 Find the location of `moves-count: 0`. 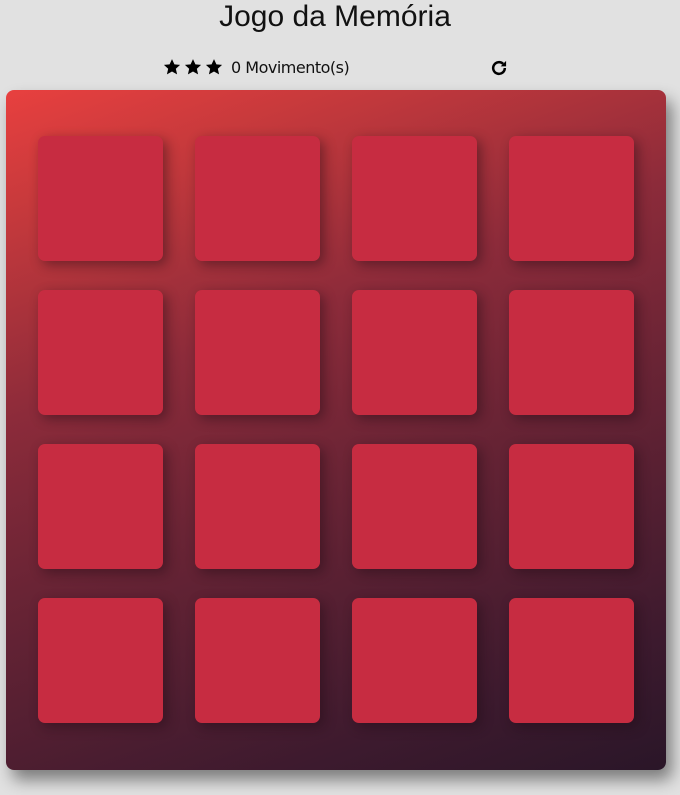

moves-count: 0 is located at coordinates (236, 67).